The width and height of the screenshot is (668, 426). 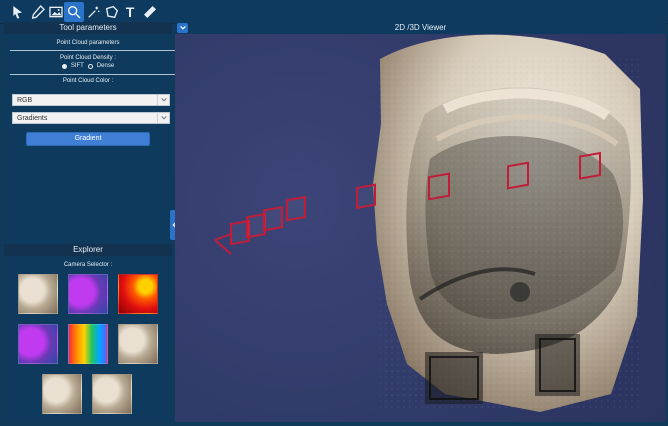 I want to click on image-icon, so click(x=56, y=12).